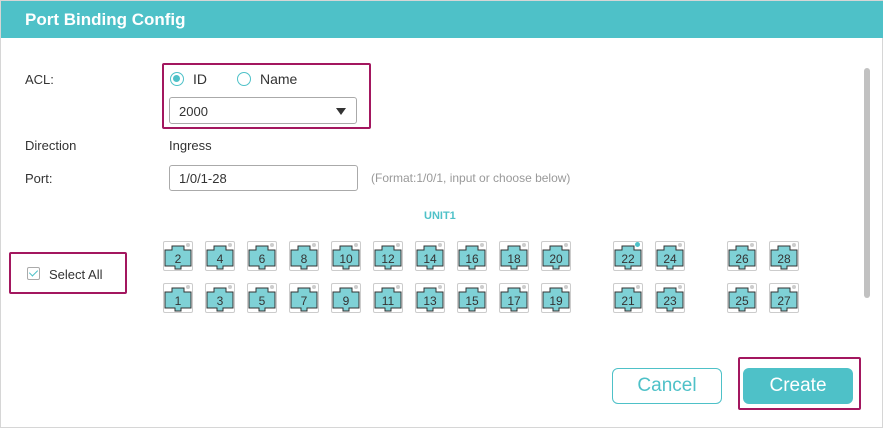 This screenshot has width=883, height=428. I want to click on port-18: 18, so click(514, 256).